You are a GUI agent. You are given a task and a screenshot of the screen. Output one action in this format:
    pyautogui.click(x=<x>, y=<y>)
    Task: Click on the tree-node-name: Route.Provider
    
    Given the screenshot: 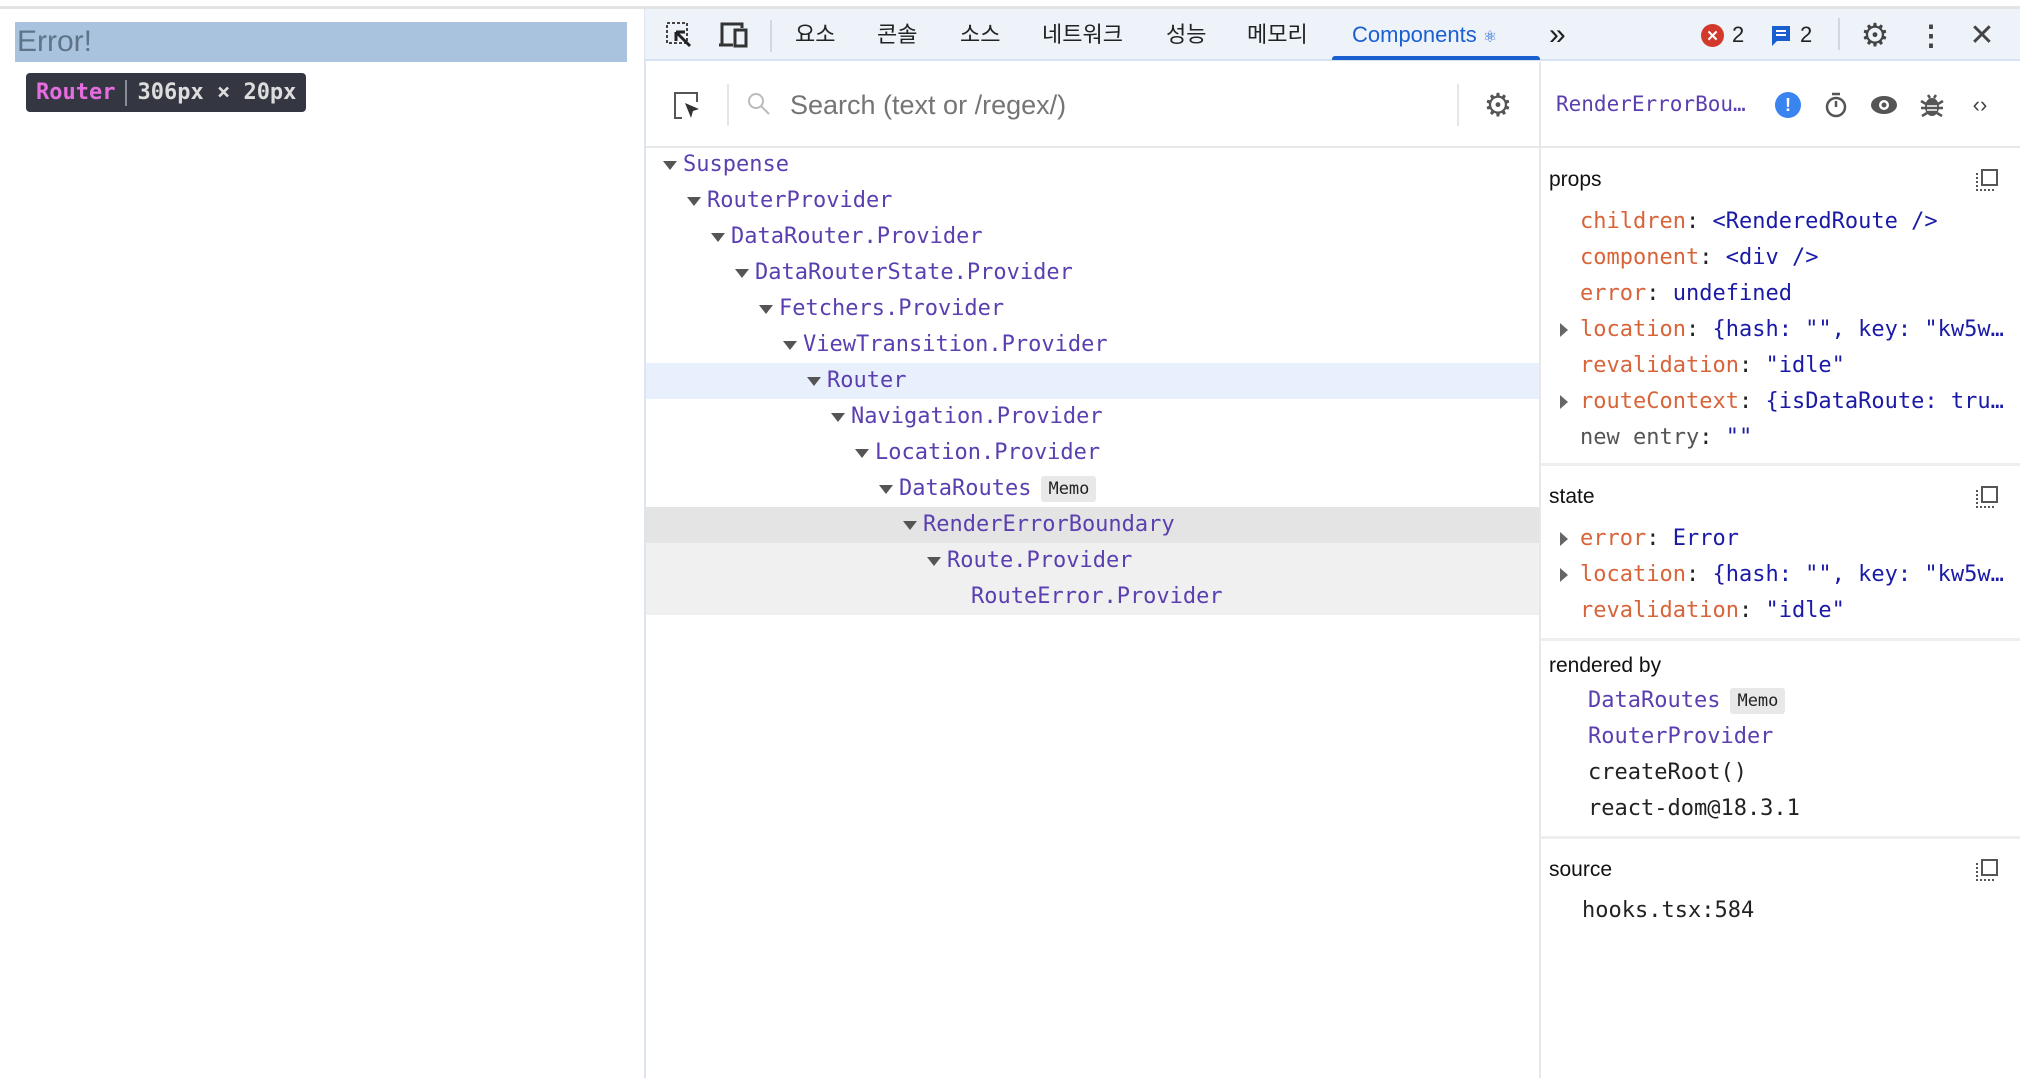 What is the action you would take?
    pyautogui.click(x=1040, y=560)
    